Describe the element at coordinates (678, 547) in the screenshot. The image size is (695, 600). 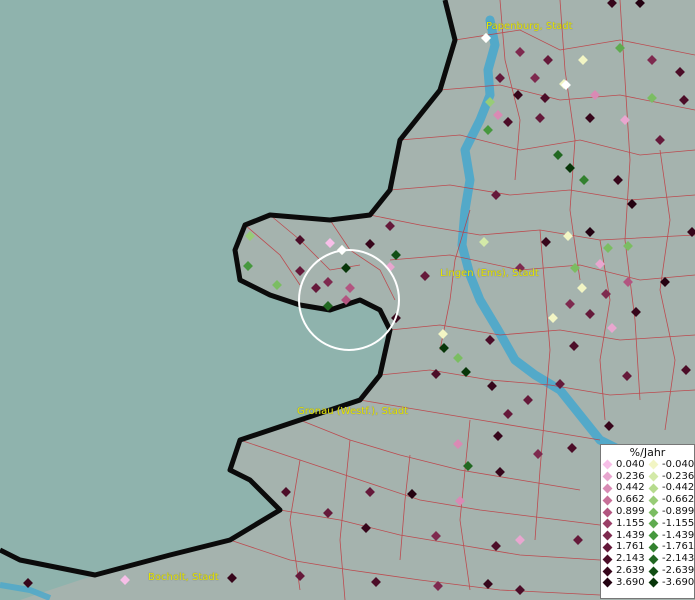
I see `legend-value: -1.761` at that location.